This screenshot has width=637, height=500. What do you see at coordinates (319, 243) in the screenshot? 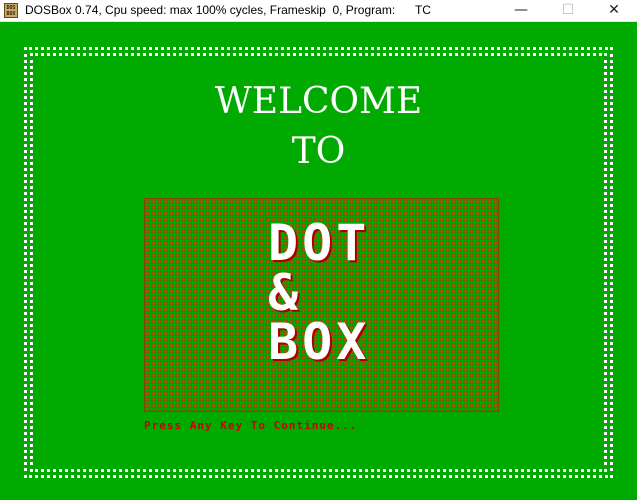
I see `game-title-dot: DOT` at bounding box center [319, 243].